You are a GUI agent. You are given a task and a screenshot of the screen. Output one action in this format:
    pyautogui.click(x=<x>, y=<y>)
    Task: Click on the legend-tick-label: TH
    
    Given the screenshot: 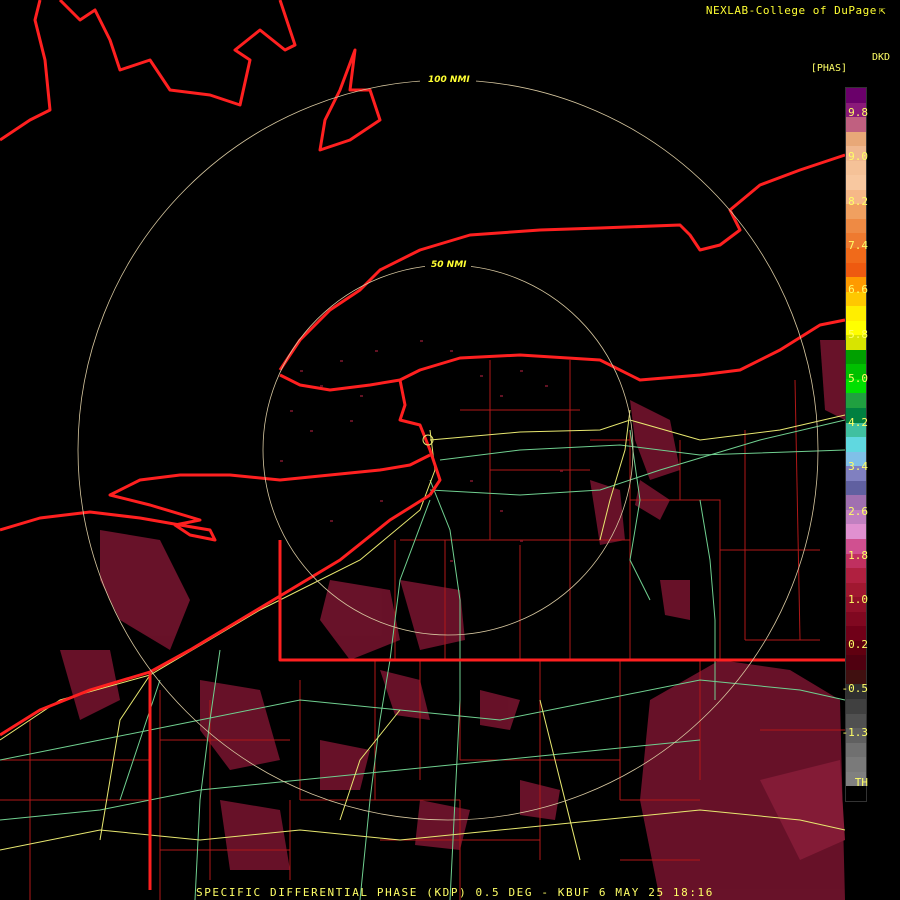 What is the action you would take?
    pyautogui.click(x=861, y=782)
    